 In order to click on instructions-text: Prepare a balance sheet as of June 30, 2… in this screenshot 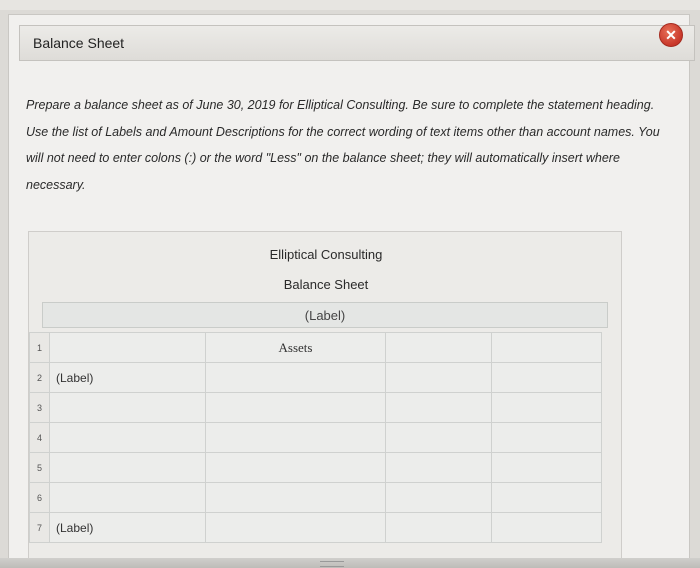, I will do `click(343, 145)`.